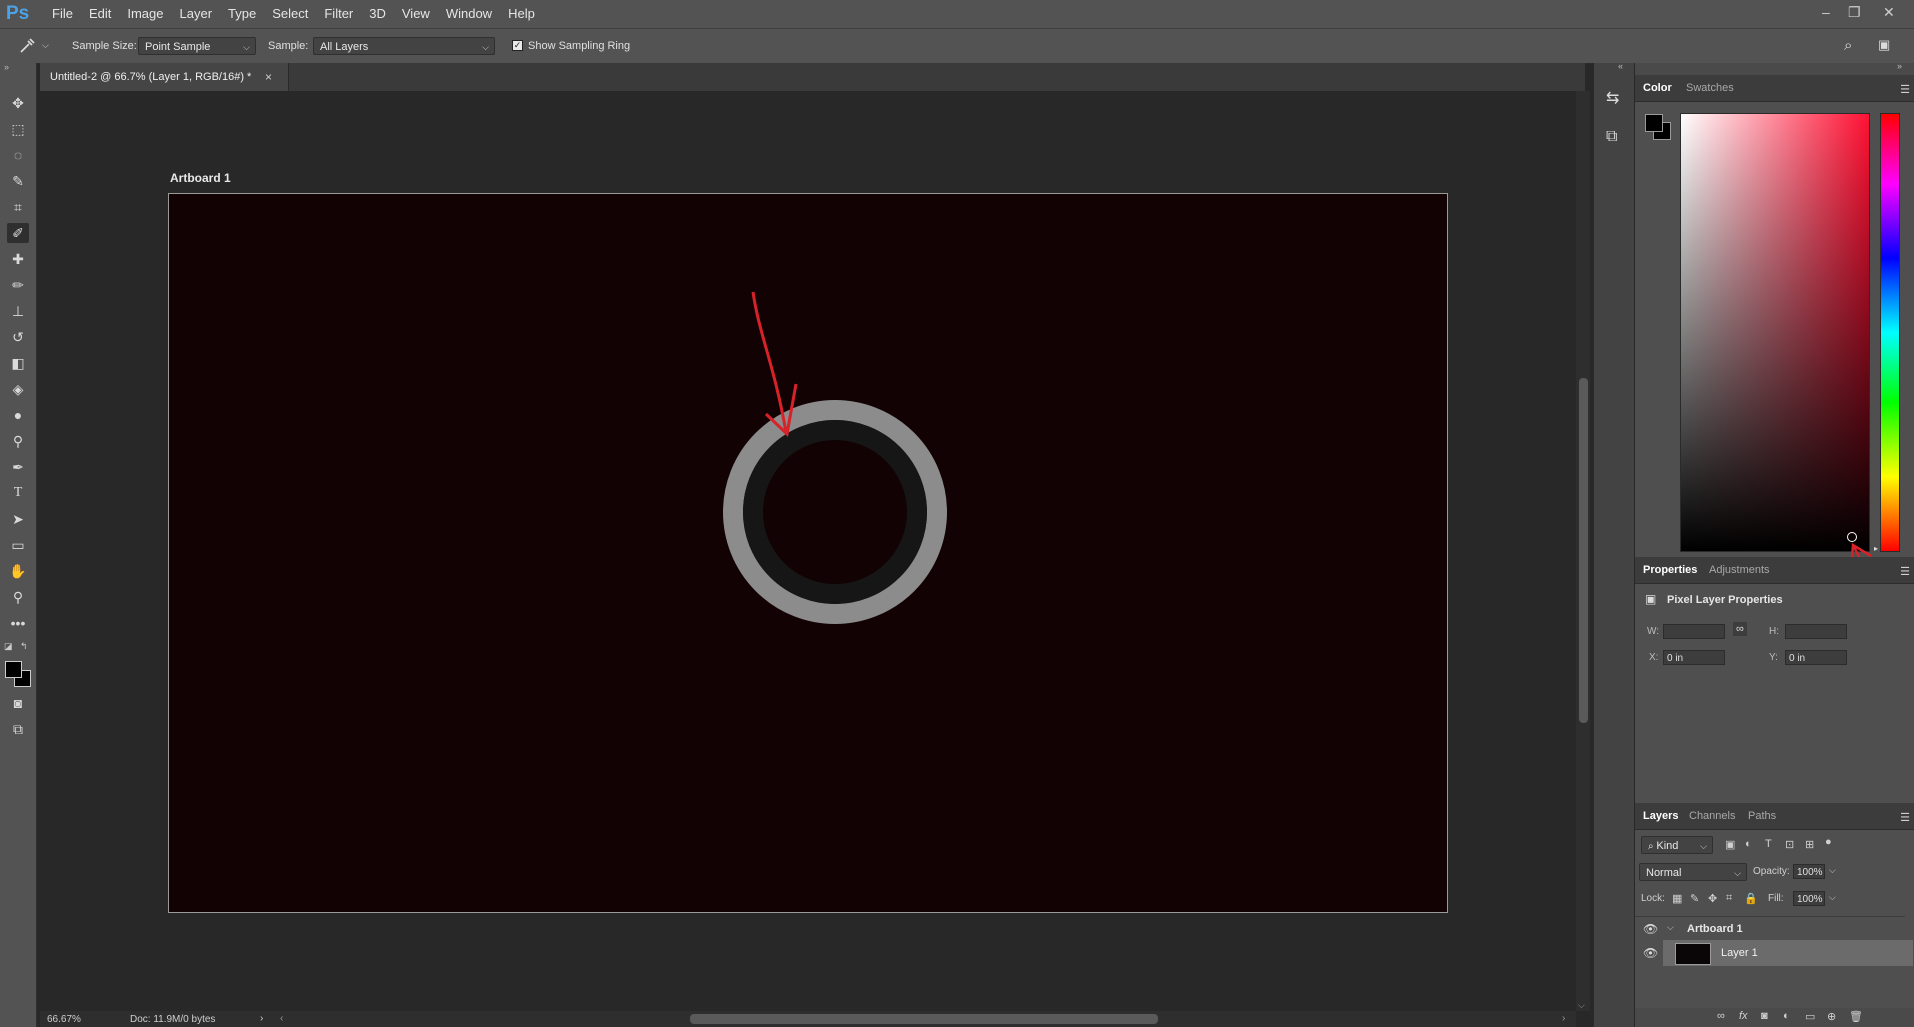  Describe the element at coordinates (1764, 1016) in the screenshot. I see `add-mask-icon: ◙` at that location.